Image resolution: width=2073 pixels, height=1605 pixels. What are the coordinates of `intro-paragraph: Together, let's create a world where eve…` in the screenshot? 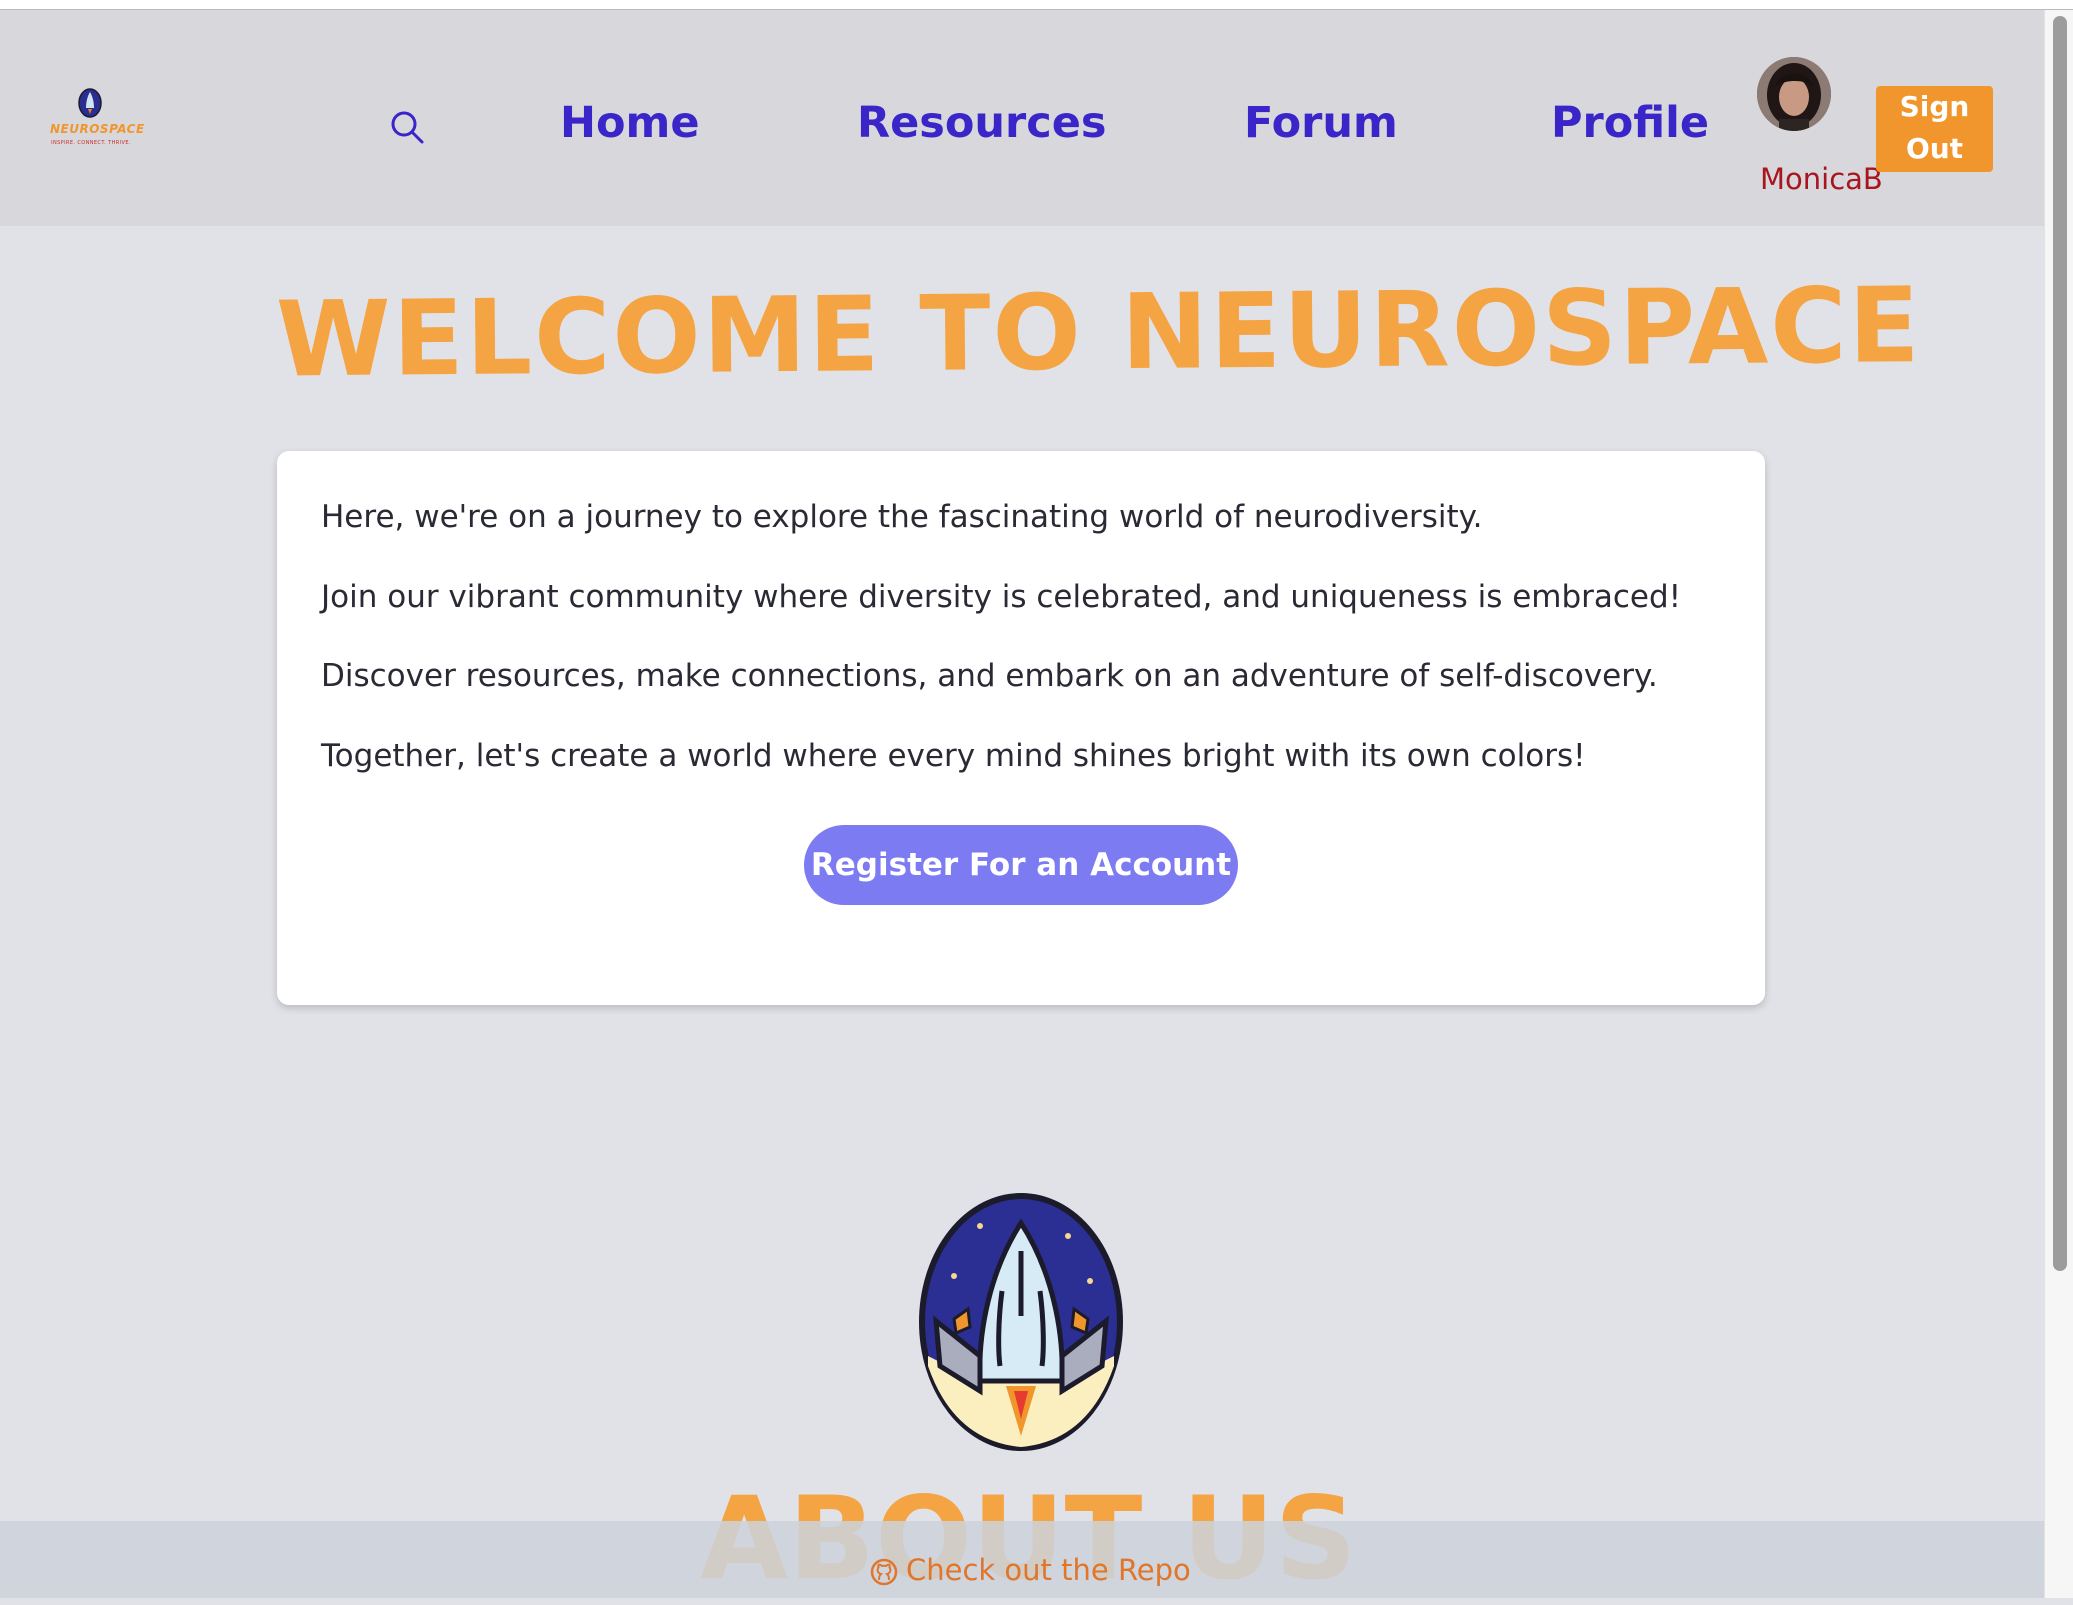 It's located at (953, 756).